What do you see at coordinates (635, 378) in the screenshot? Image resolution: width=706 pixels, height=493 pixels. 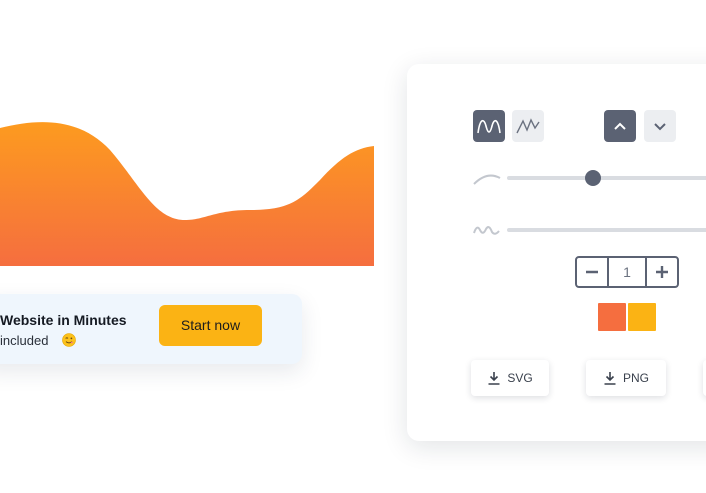 I see `download-png-label: PNG` at bounding box center [635, 378].